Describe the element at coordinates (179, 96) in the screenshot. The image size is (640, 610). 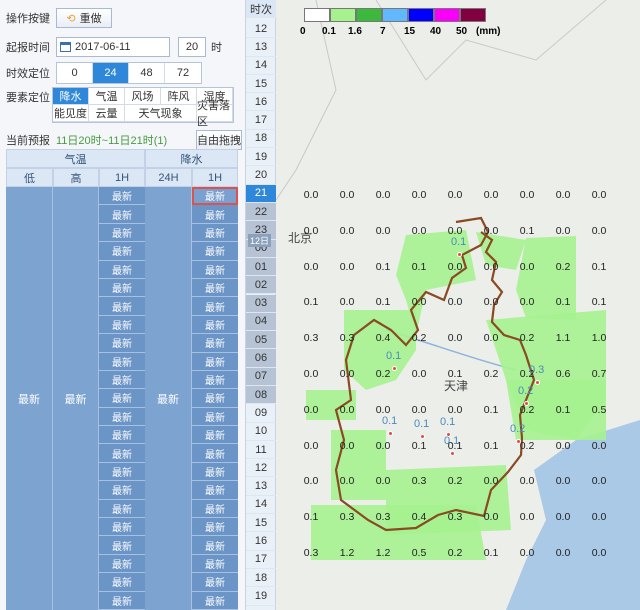
I see `element-gust: 阵风` at that location.